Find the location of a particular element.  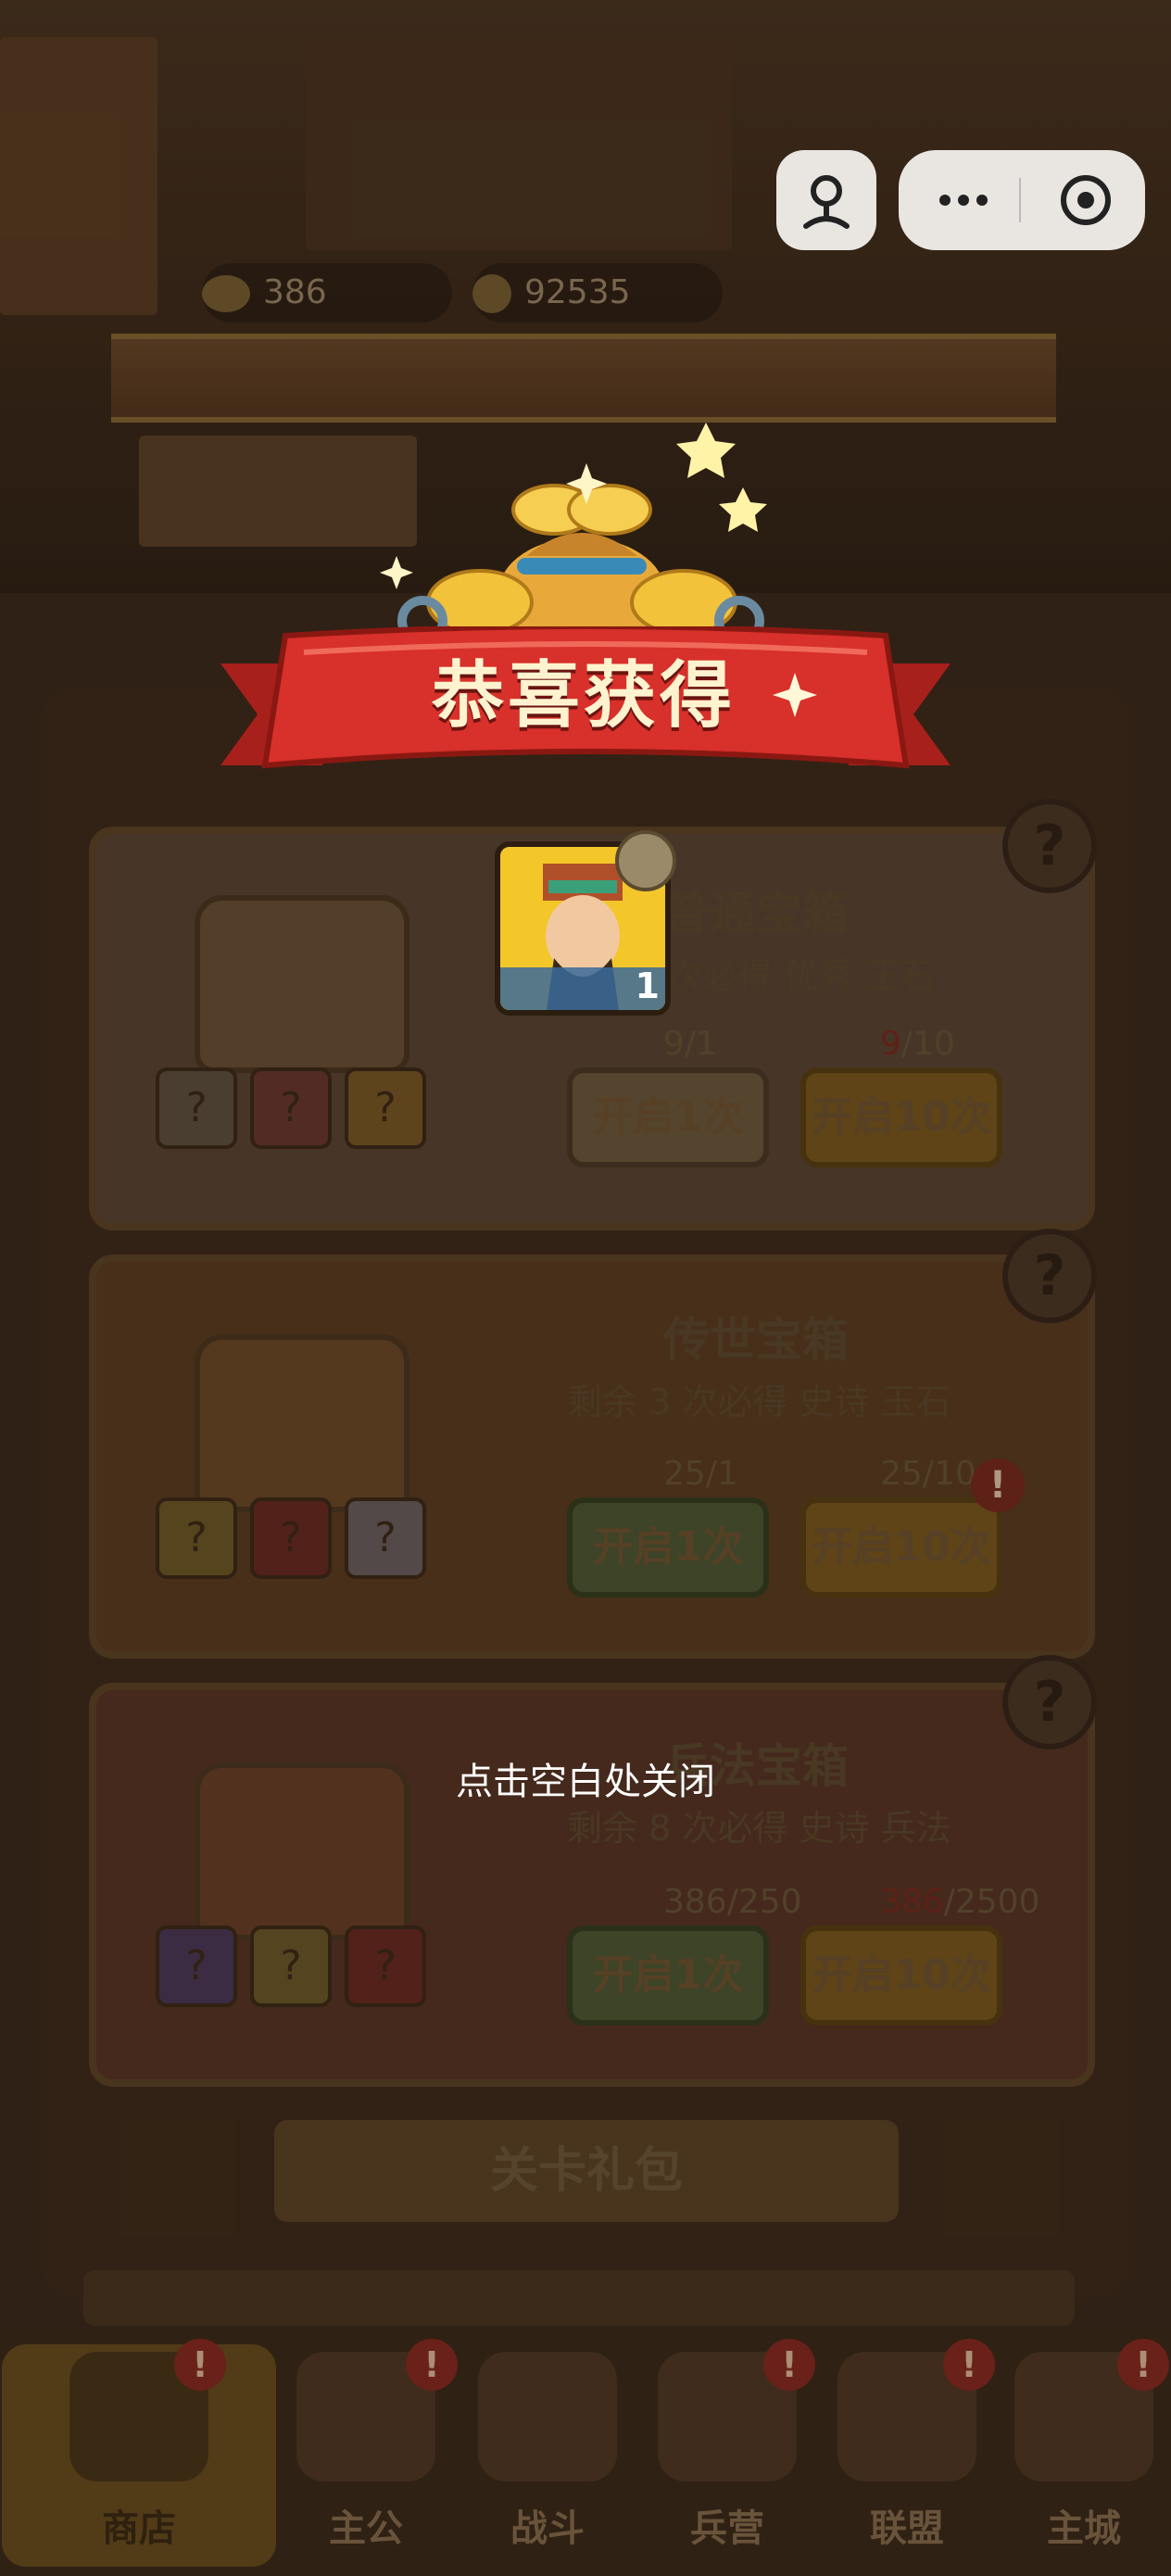

capsule-divider is located at coordinates (1020, 200).